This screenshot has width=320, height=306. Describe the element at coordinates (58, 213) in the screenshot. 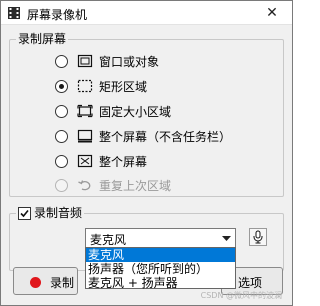

I see `record-audio-label: 录制音频` at that location.